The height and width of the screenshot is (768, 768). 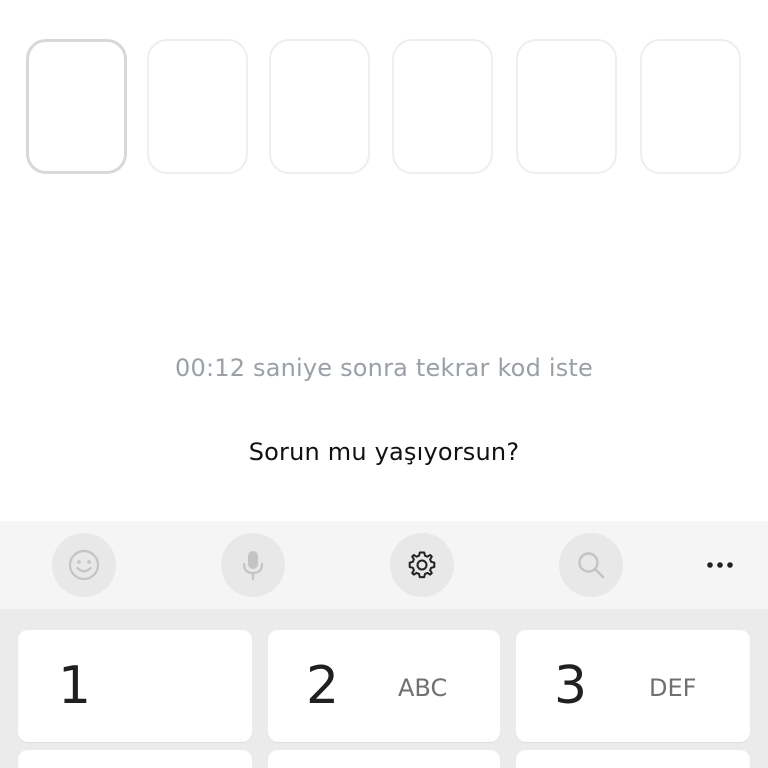 I want to click on key-3: 3 DEF, so click(x=633, y=686).